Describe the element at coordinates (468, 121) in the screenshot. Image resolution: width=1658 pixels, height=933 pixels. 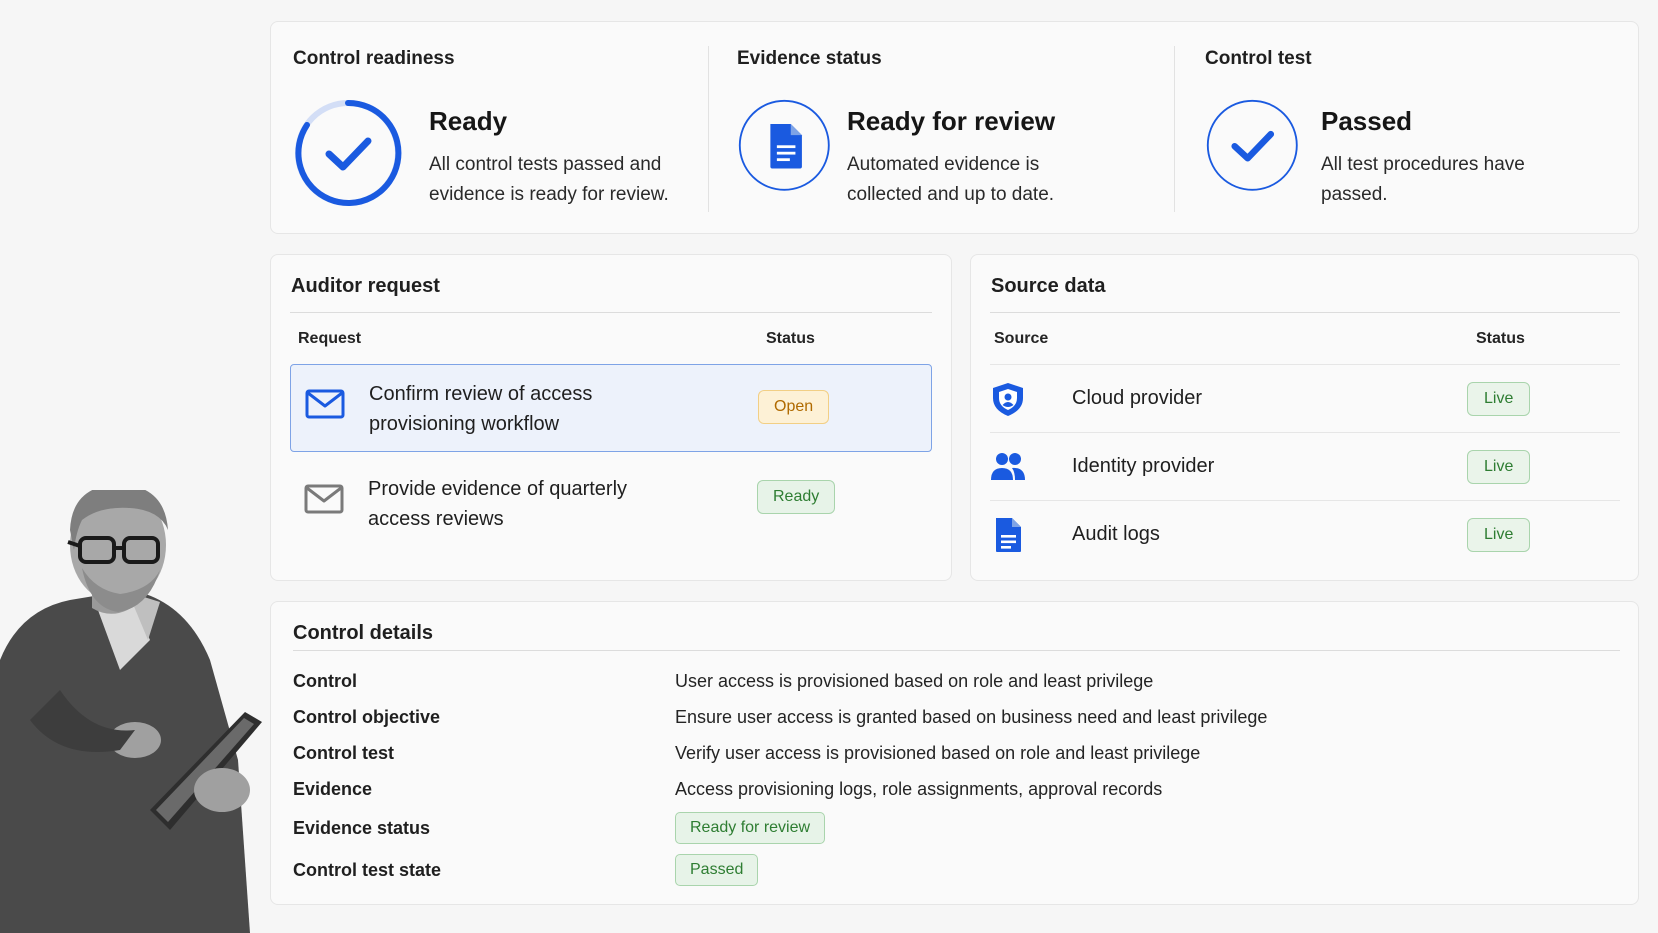
I see `control-readiness-headline: Ready` at that location.